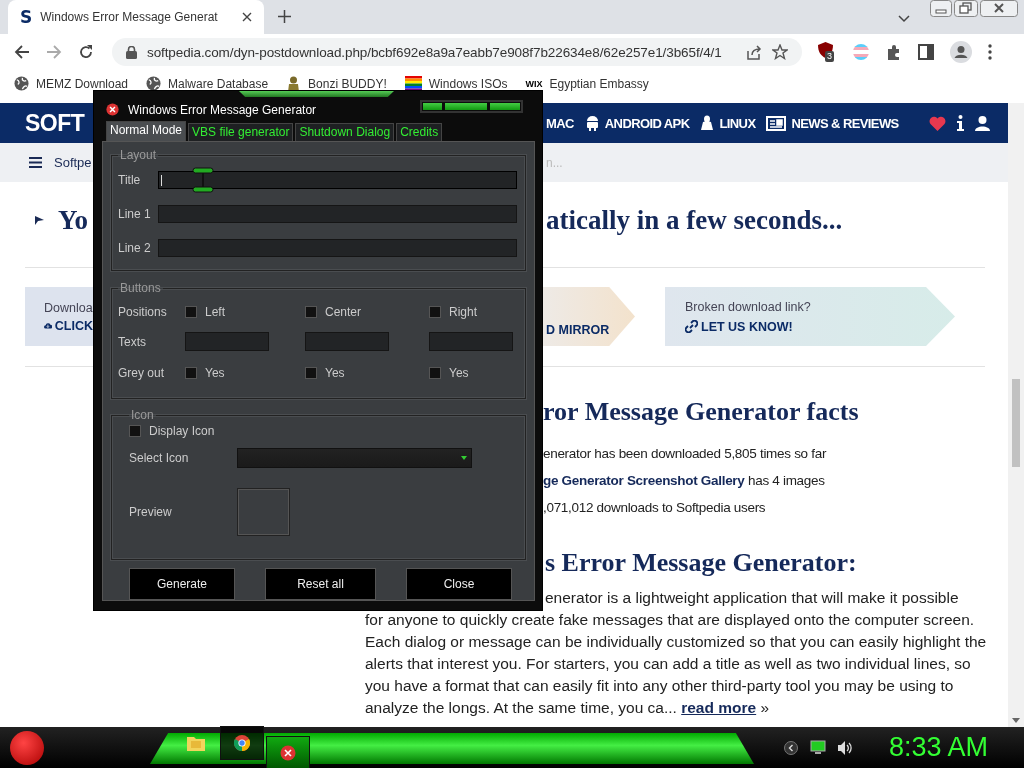 The height and width of the screenshot is (768, 1024). I want to click on mirror-card: D MIRROR, so click(589, 316).